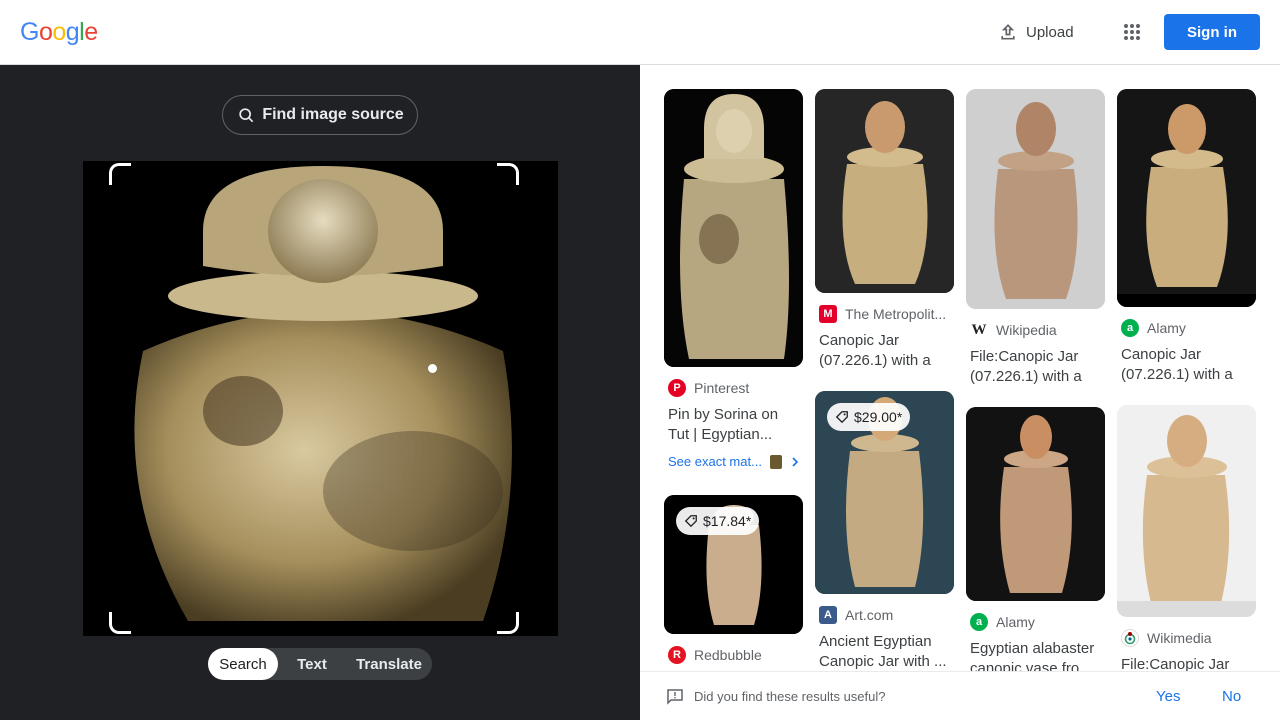 This screenshot has height=720, width=1280. Describe the element at coordinates (1231, 696) in the screenshot. I see `feedback-no-button: No` at that location.